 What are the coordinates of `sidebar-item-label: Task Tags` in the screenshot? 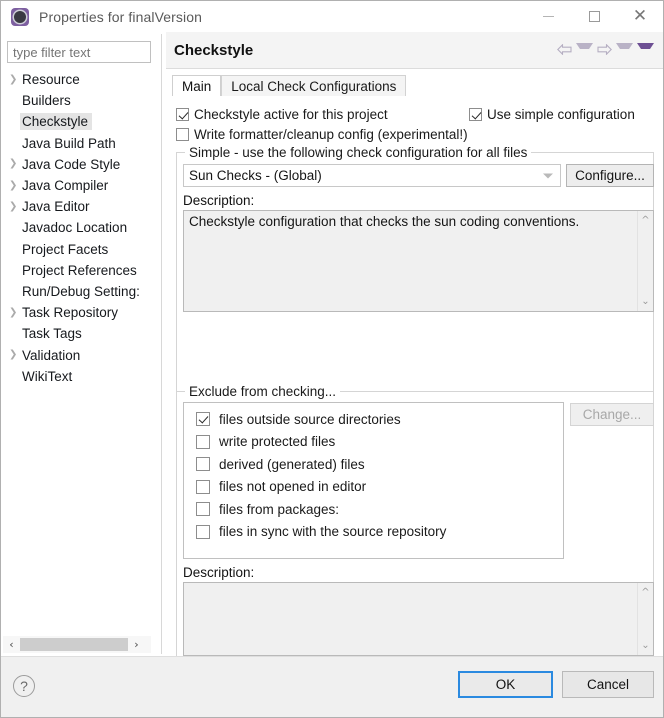 It's located at (52, 334).